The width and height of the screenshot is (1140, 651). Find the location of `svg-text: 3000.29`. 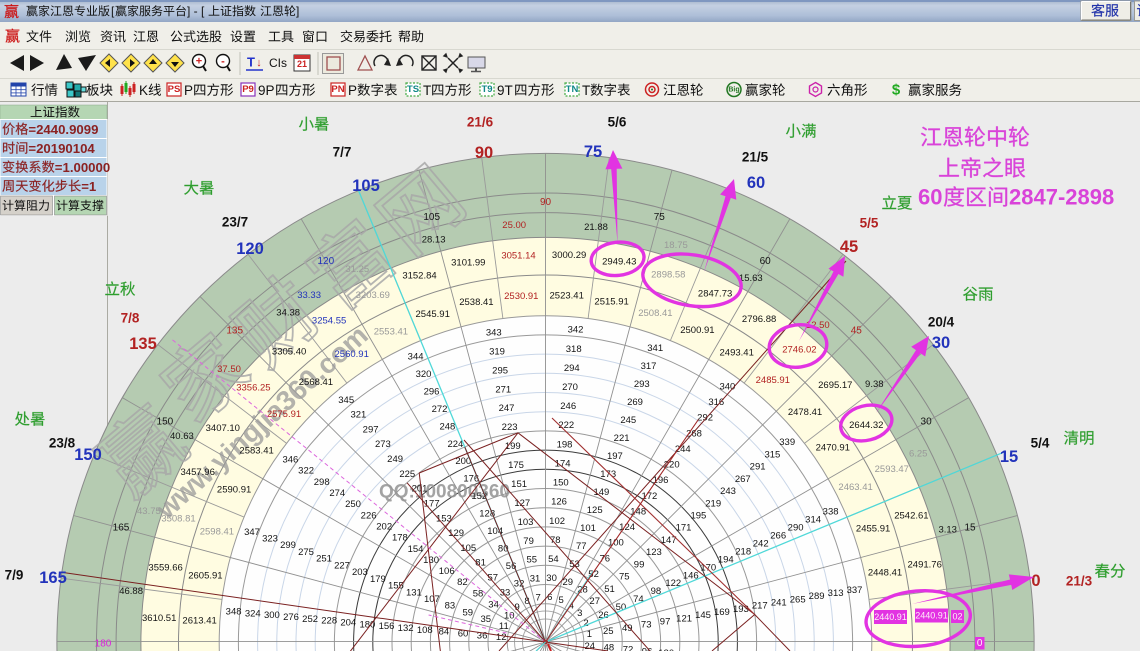

svg-text: 3000.29 is located at coordinates (569, 255).